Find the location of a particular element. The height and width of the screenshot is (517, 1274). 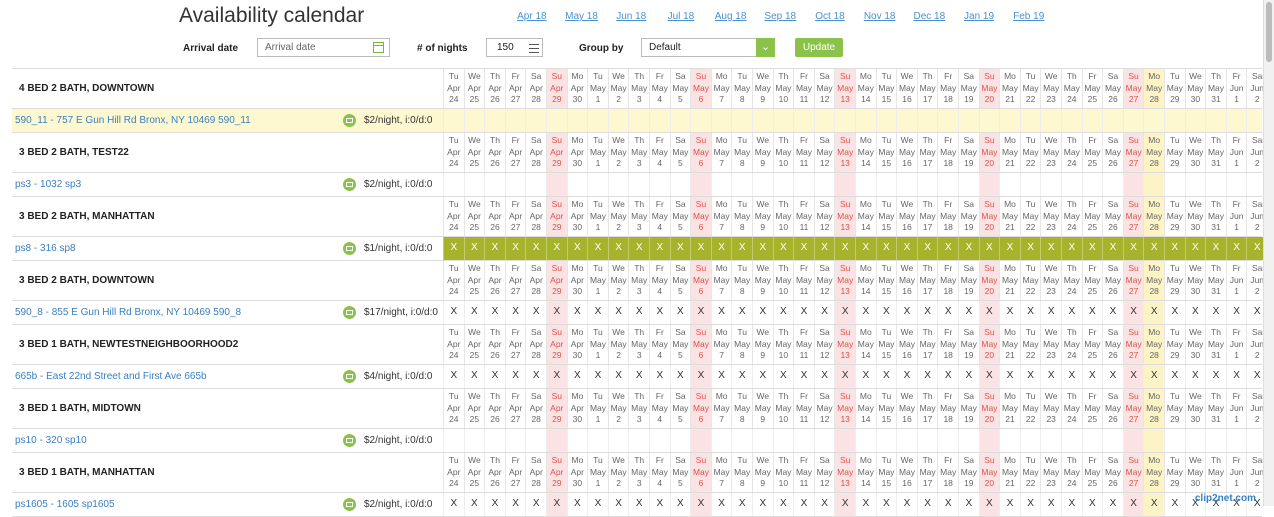

month-link: Aug 18 is located at coordinates (731, 16).